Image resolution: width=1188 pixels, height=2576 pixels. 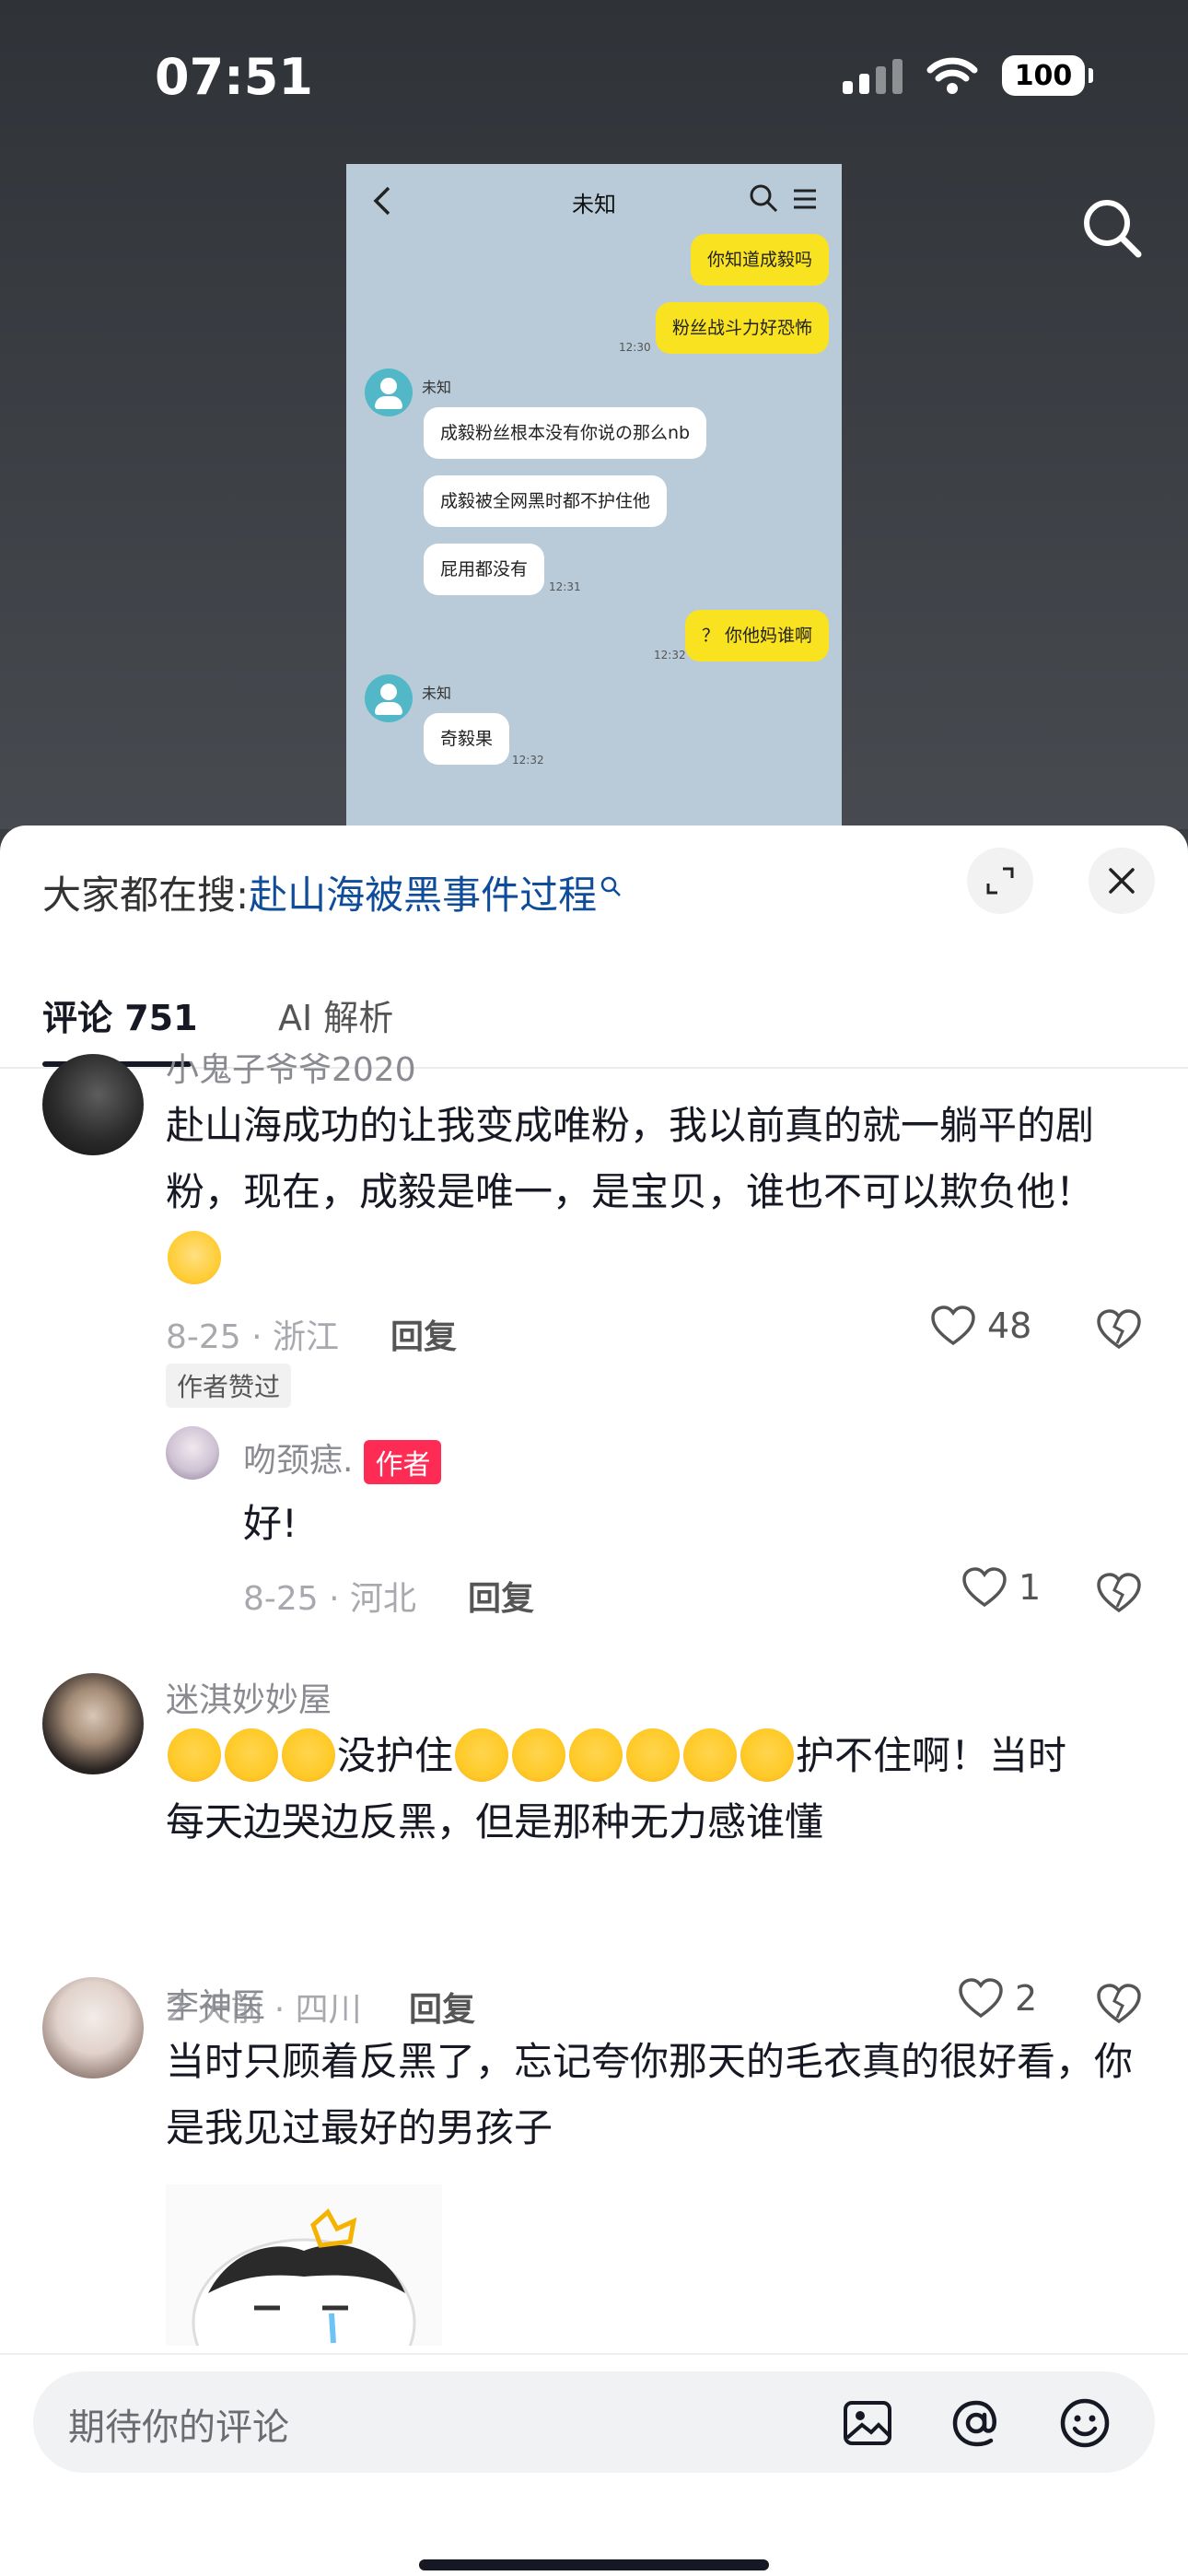 I want to click on cartoon-sticker-icon, so click(x=304, y=2265).